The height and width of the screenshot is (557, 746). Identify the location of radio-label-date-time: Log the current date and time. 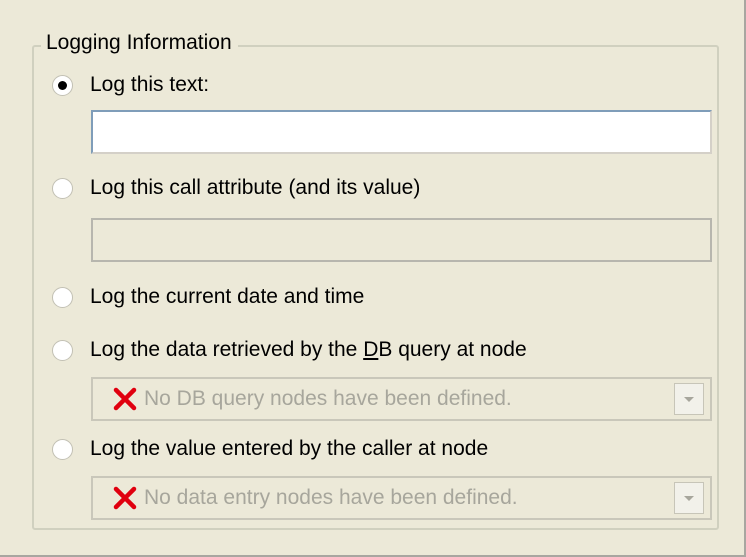
(227, 296).